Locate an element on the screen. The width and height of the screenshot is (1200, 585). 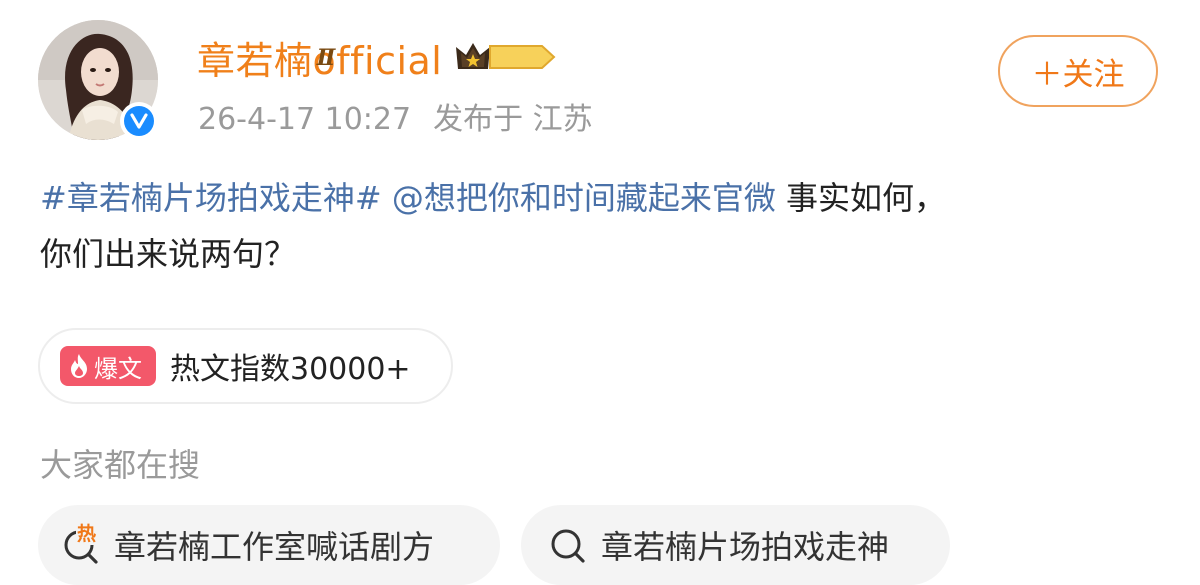
search-icon is located at coordinates (569, 545).